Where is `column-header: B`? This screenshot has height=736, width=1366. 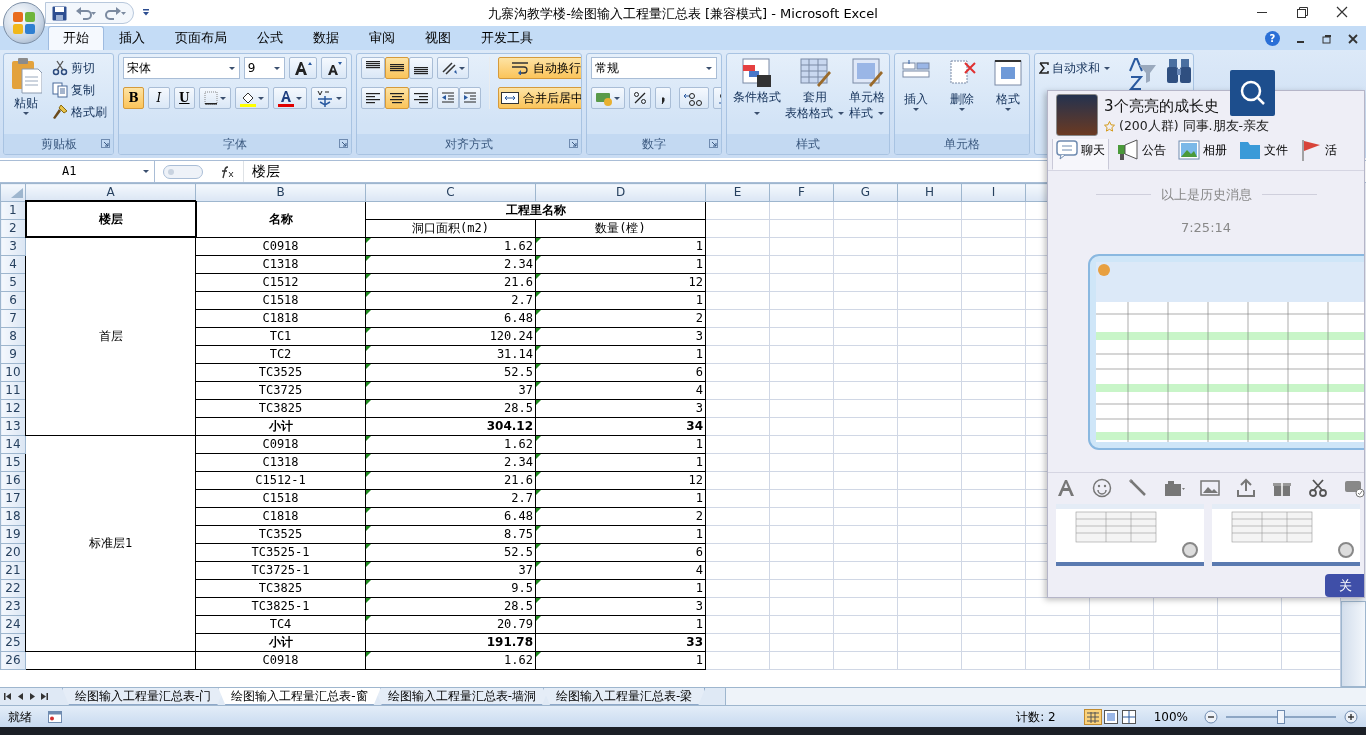 column-header: B is located at coordinates (280, 192).